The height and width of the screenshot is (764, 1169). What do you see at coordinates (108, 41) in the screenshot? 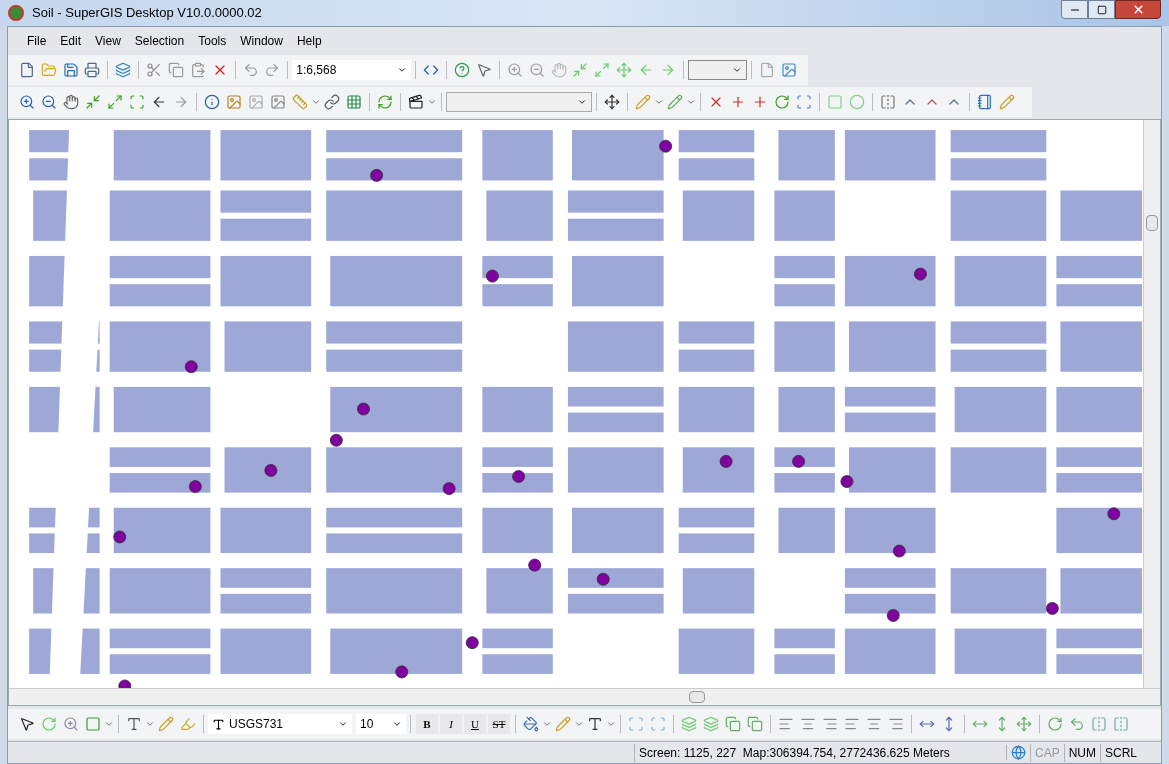
I see `menu-item: View` at bounding box center [108, 41].